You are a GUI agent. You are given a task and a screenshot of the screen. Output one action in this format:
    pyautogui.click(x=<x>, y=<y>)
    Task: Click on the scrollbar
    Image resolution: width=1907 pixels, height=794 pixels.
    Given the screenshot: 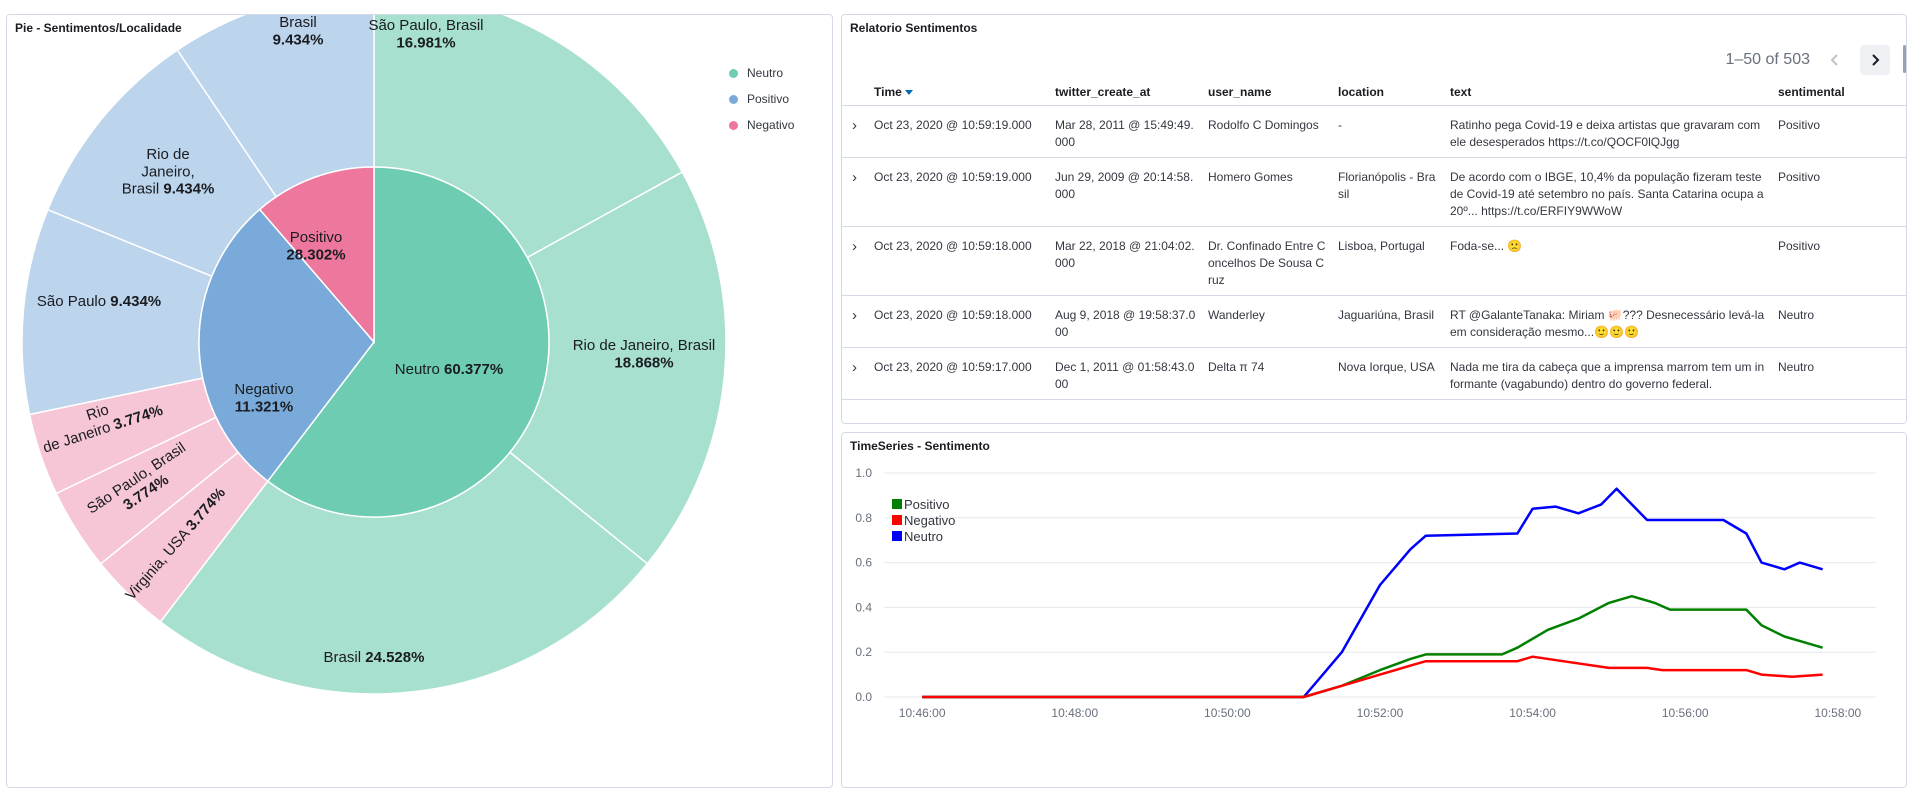 What is the action you would take?
    pyautogui.click(x=1904, y=59)
    